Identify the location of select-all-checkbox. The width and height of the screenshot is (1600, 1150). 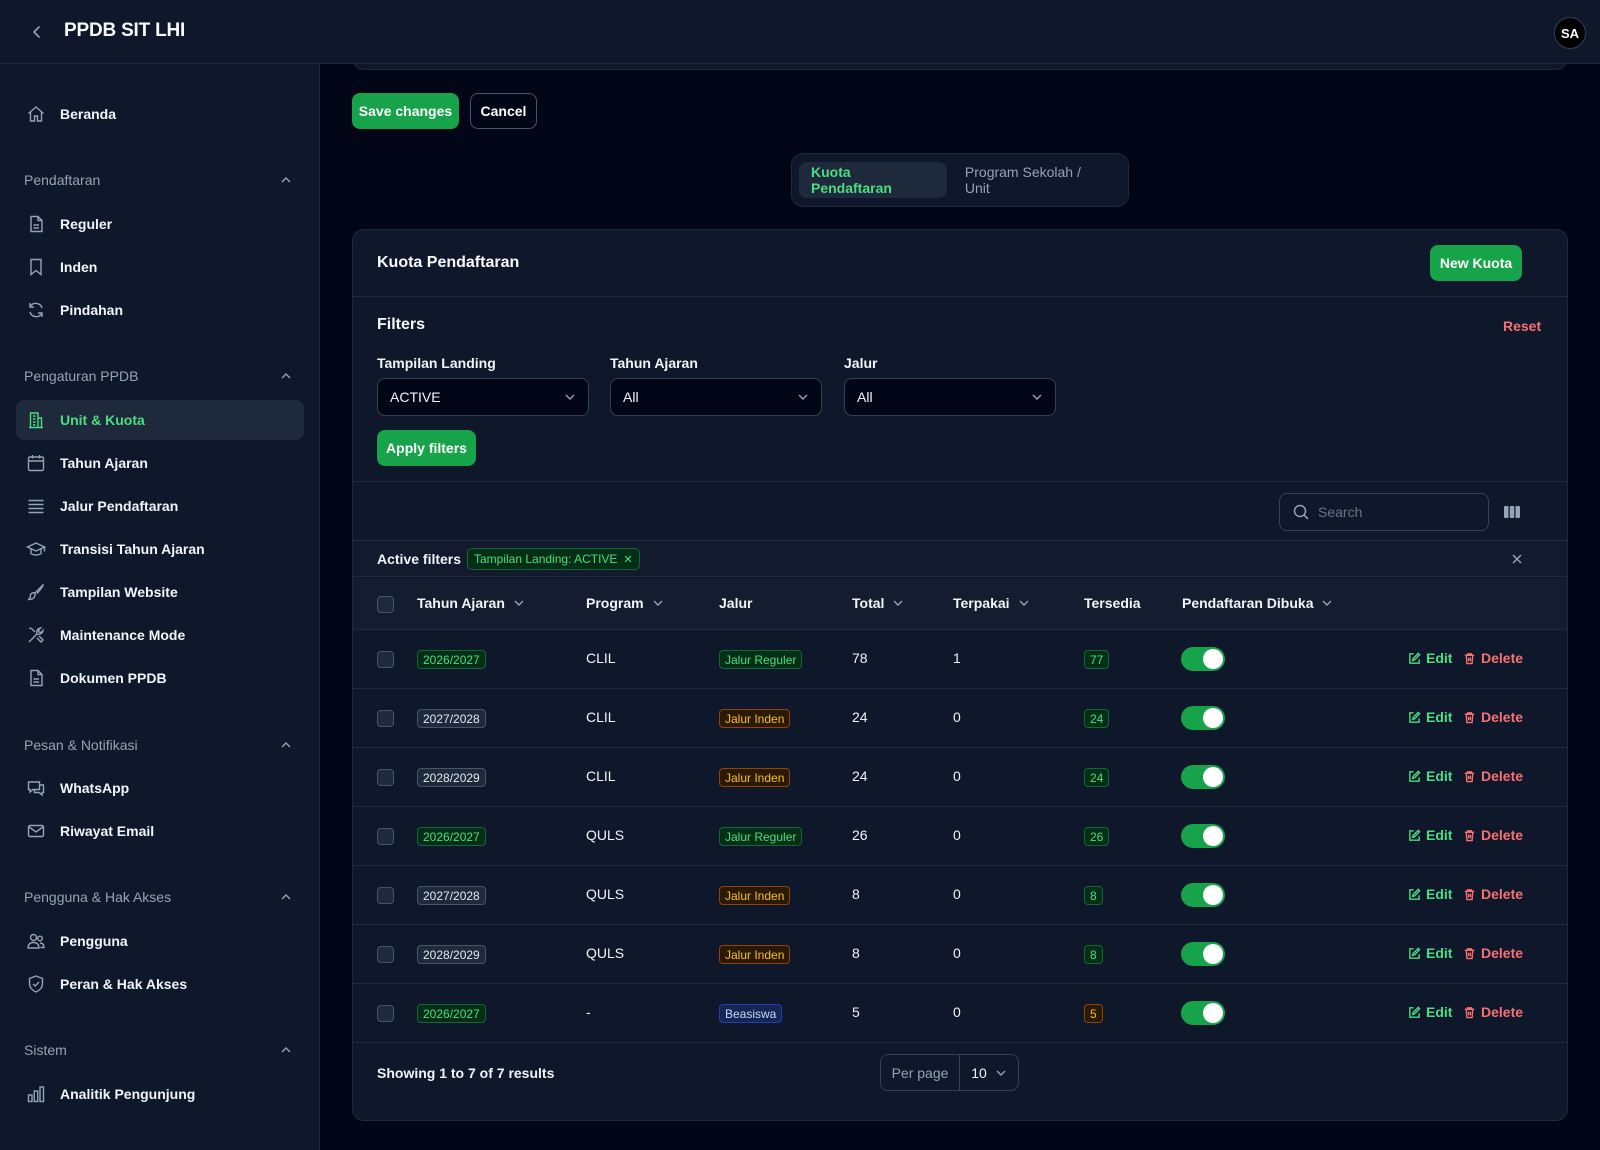
(385, 604).